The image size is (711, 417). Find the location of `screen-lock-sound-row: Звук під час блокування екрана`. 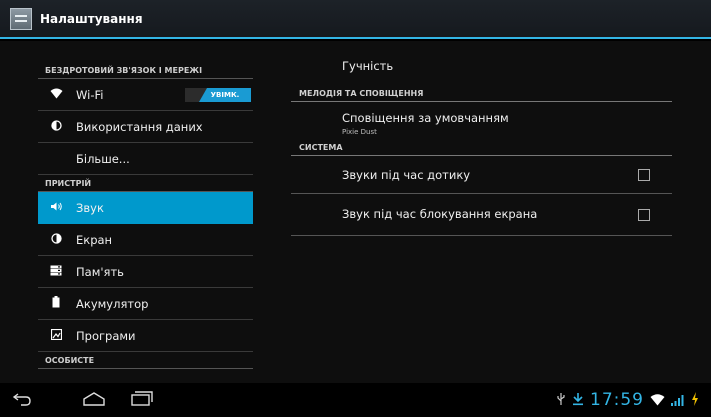

screen-lock-sound-row: Звук під час блокування екрана is located at coordinates (481, 215).